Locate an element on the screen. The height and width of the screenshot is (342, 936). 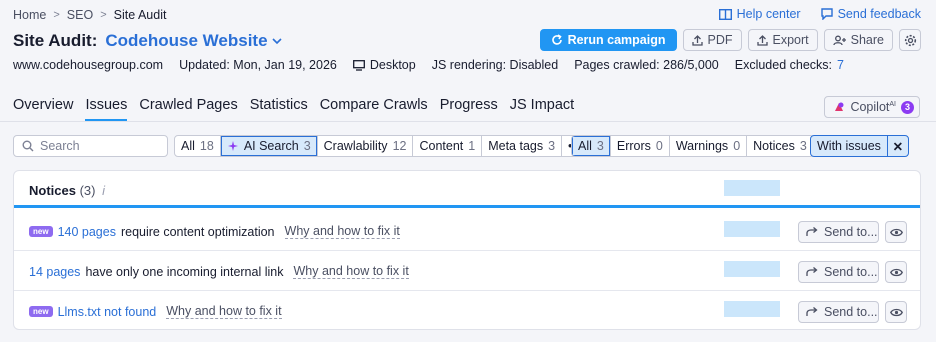
gear-icon is located at coordinates (910, 40).